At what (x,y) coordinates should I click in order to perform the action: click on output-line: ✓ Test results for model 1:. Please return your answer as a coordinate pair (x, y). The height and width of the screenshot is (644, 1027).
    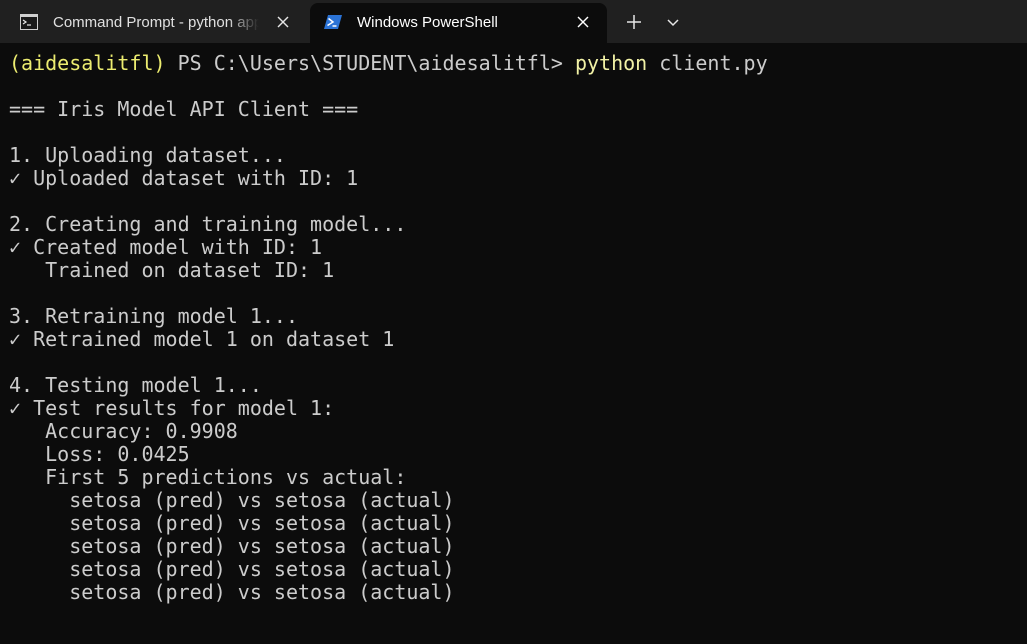
    Looking at the image, I should click on (172, 408).